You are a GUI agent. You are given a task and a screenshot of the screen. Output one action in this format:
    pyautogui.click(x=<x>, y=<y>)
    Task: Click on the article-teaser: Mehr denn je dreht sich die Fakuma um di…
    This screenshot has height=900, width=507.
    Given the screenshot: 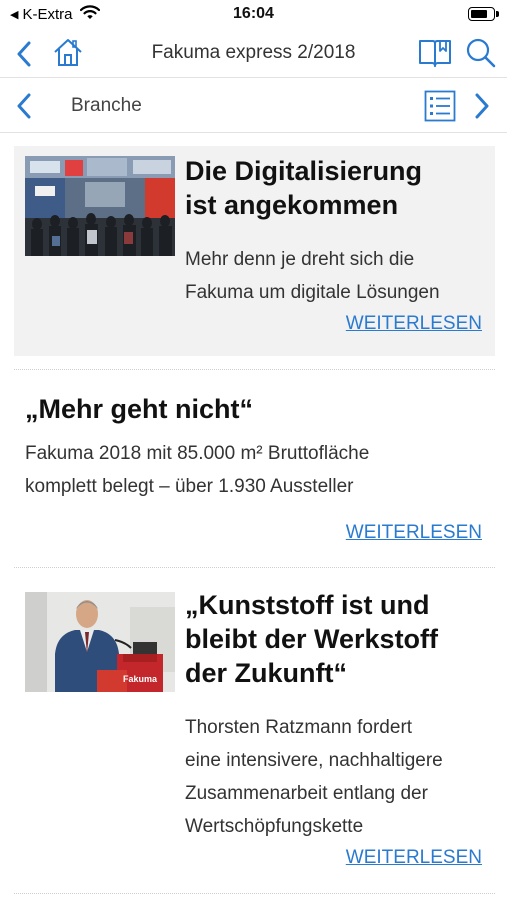 What is the action you would take?
    pyautogui.click(x=312, y=276)
    